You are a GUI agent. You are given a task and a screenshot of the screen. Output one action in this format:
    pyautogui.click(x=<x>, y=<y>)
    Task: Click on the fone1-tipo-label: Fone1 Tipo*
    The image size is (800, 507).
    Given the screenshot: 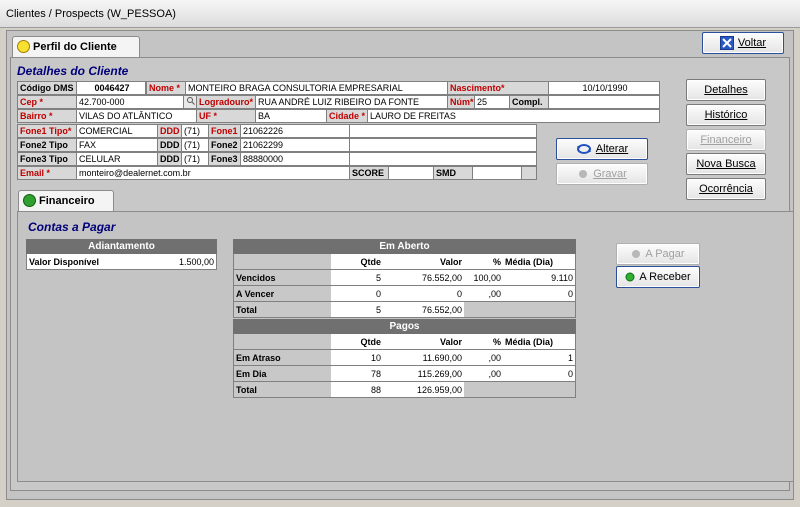 What is the action you would take?
    pyautogui.click(x=47, y=131)
    